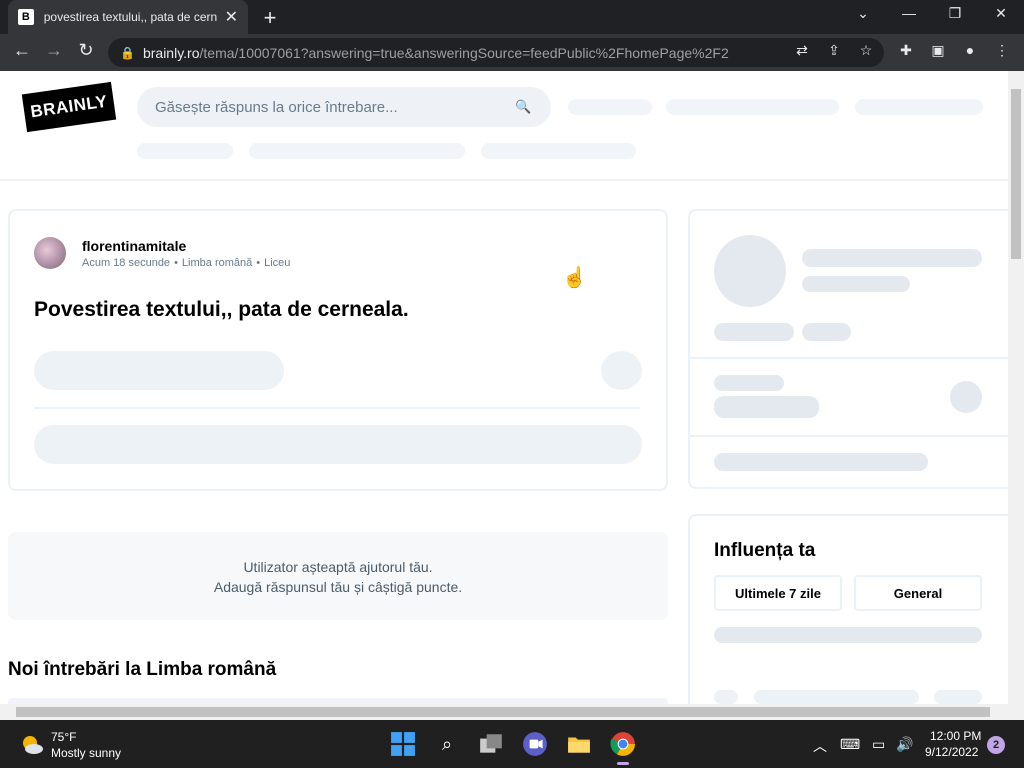  What do you see at coordinates (623, 763) in the screenshot?
I see `active-app-indicator` at bounding box center [623, 763].